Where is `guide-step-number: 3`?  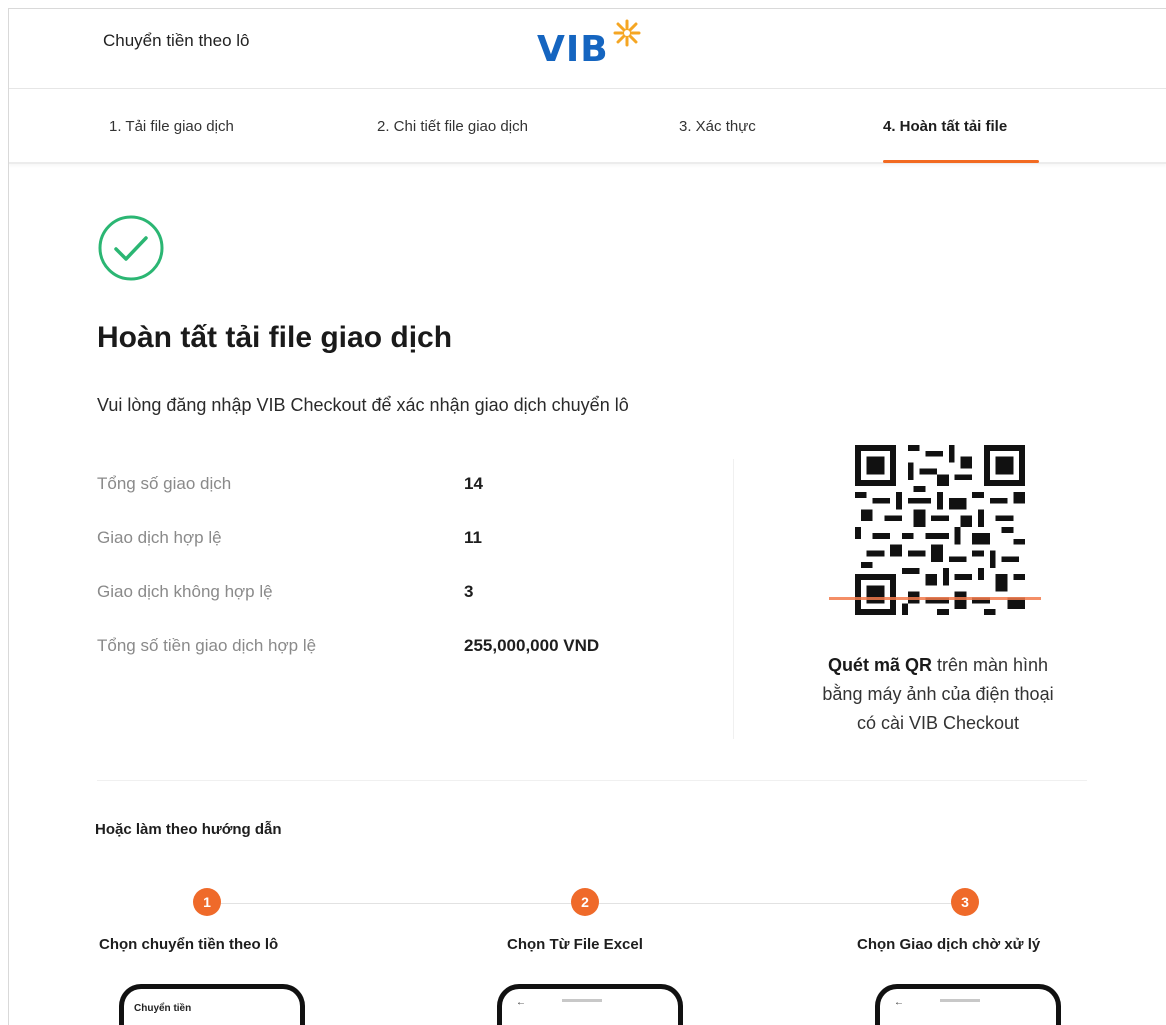 guide-step-number: 3 is located at coordinates (965, 902).